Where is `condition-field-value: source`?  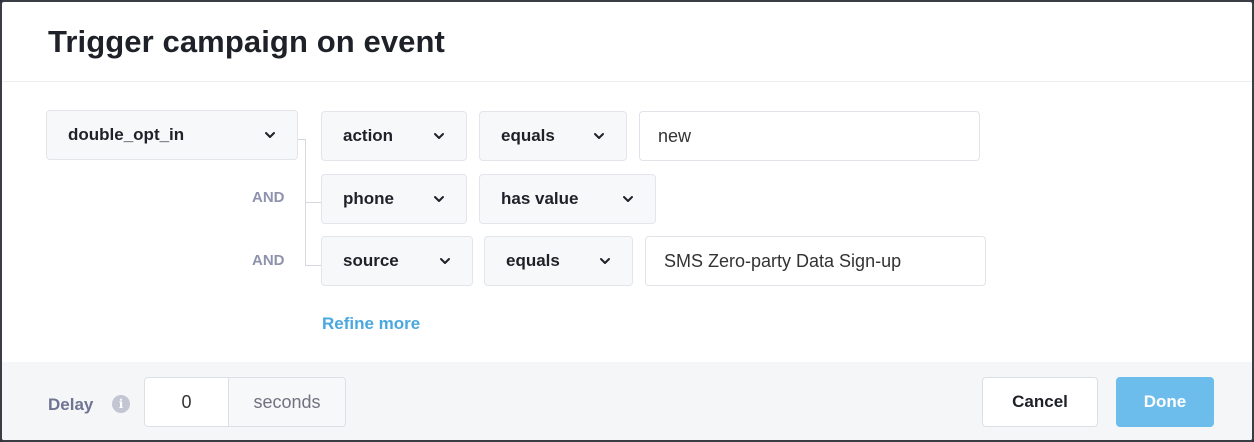 condition-field-value: source is located at coordinates (371, 260).